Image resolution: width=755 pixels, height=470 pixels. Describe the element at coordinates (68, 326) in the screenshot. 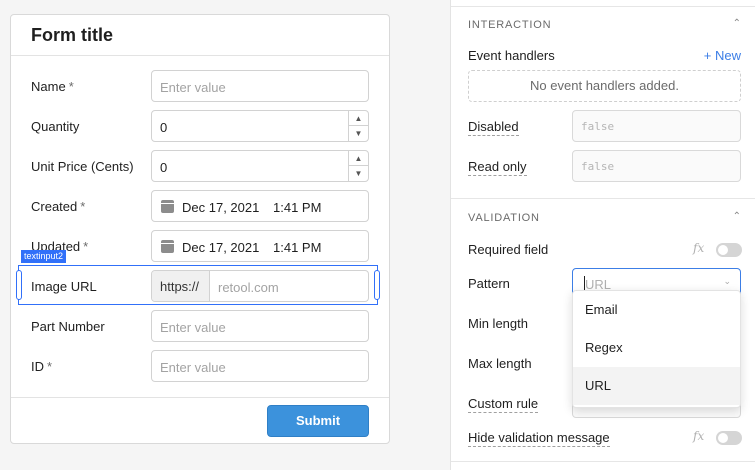

I see `part-number-label: Part Number` at that location.